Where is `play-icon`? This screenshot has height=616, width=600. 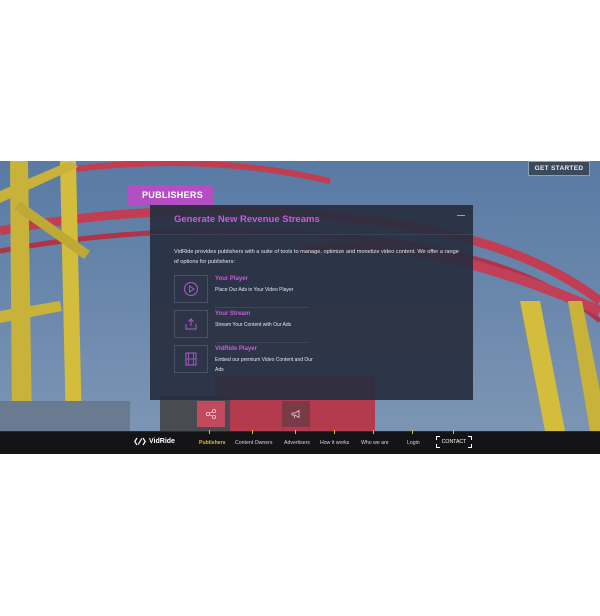 play-icon is located at coordinates (191, 289).